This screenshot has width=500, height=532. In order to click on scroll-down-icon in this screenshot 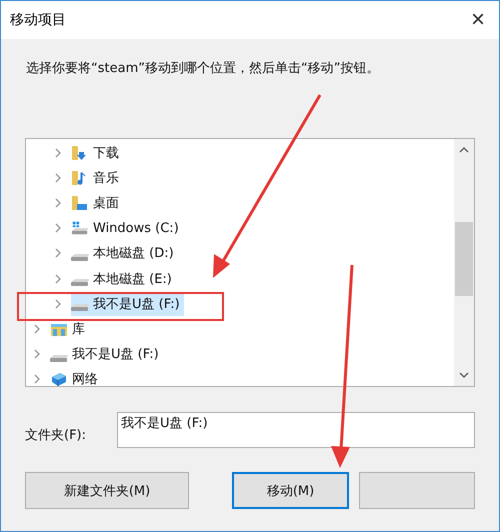, I will do `click(464, 375)`.